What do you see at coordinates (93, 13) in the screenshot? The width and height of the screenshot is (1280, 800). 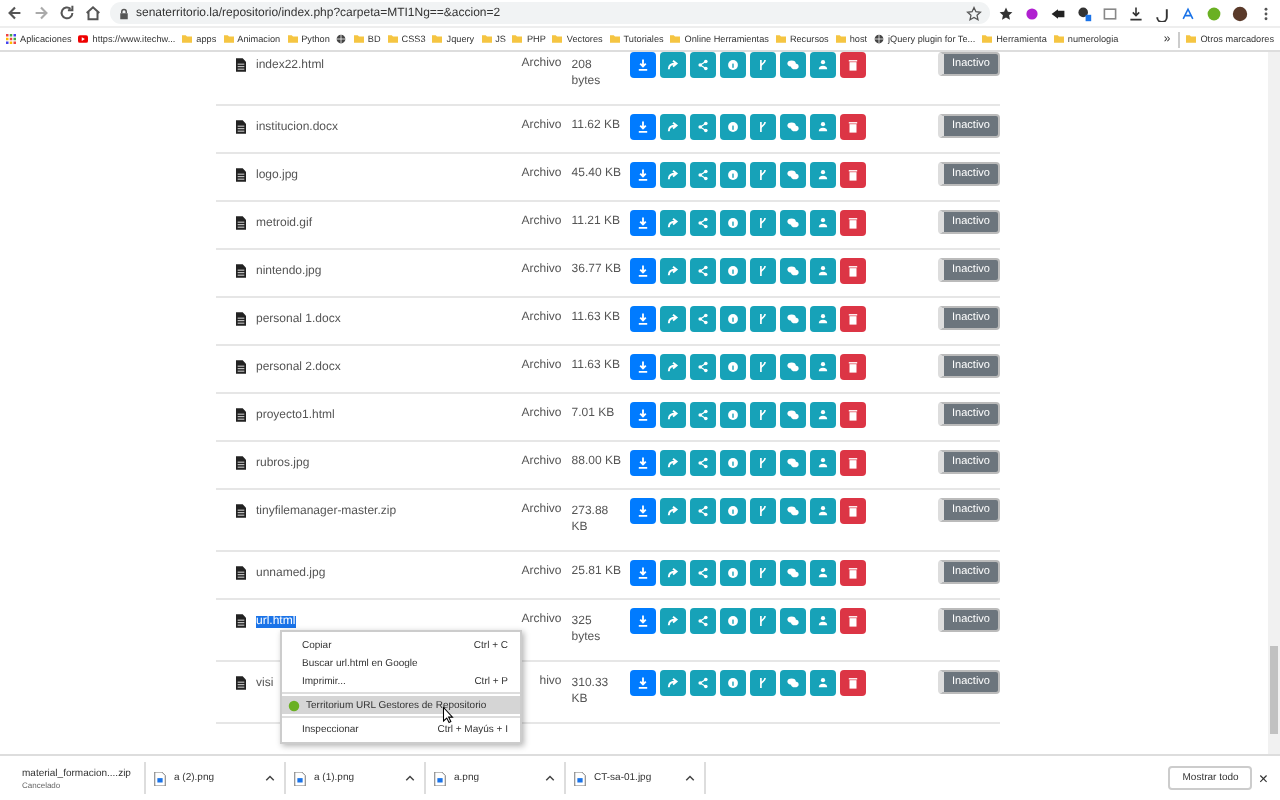 I see `home-icon` at bounding box center [93, 13].